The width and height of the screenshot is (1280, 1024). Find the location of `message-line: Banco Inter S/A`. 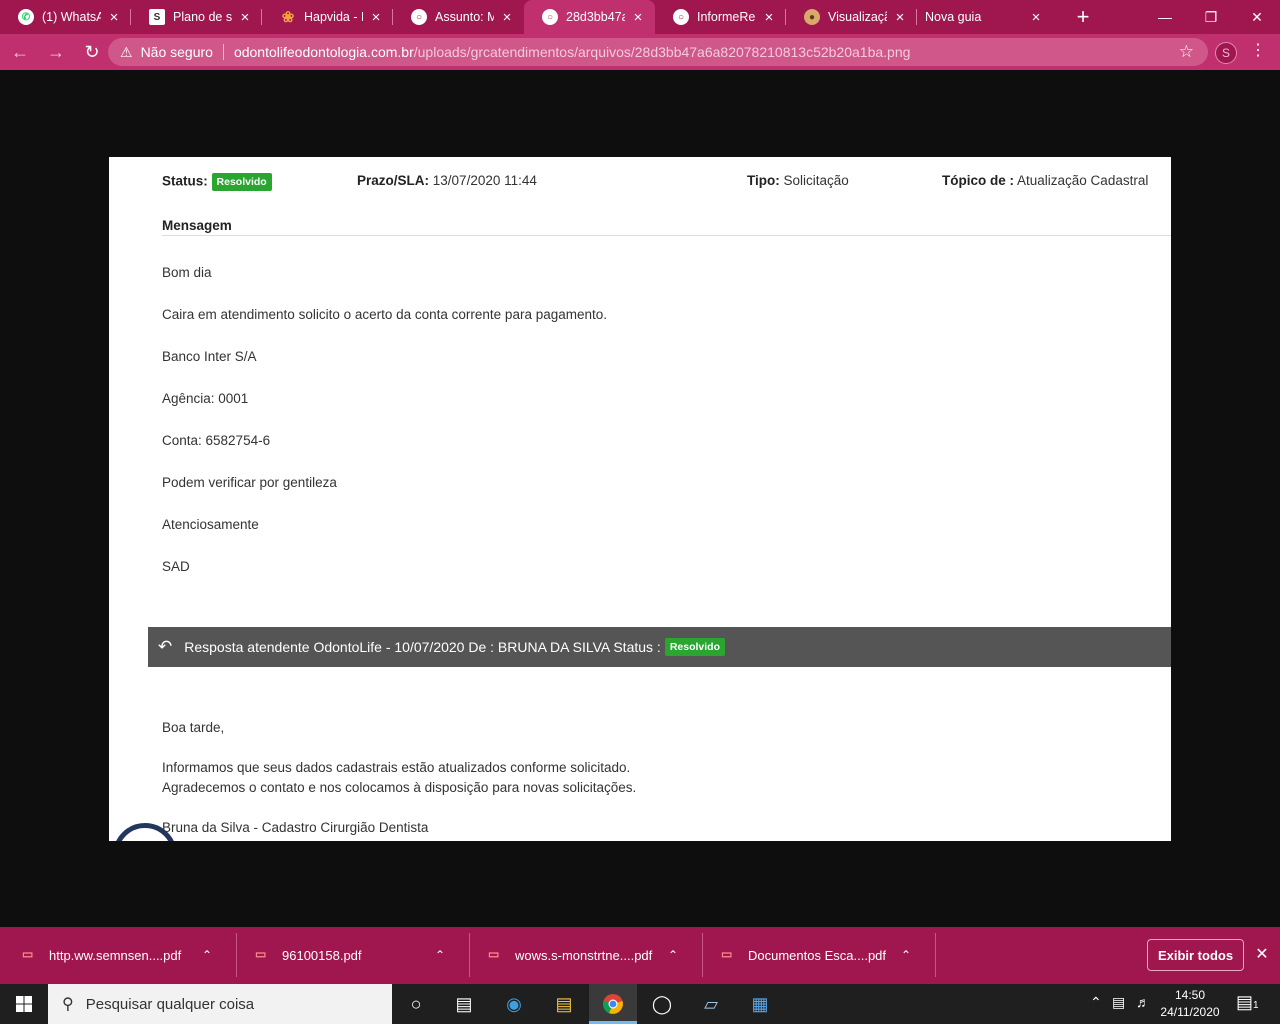

message-line: Banco Inter S/A is located at coordinates (209, 356).